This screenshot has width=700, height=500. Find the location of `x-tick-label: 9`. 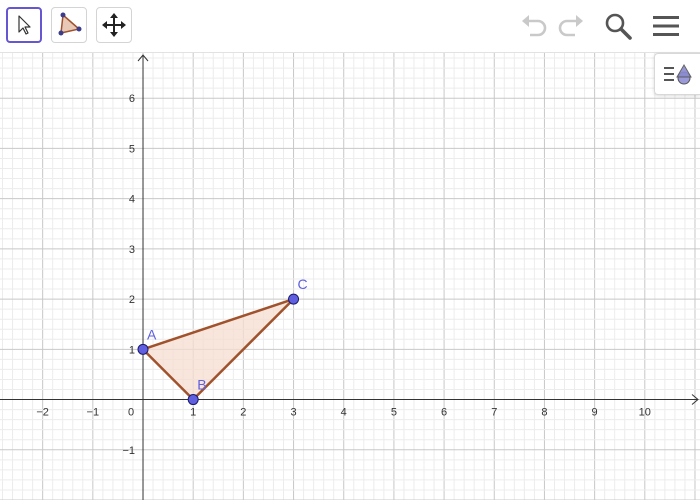

x-tick-label: 9 is located at coordinates (595, 413).